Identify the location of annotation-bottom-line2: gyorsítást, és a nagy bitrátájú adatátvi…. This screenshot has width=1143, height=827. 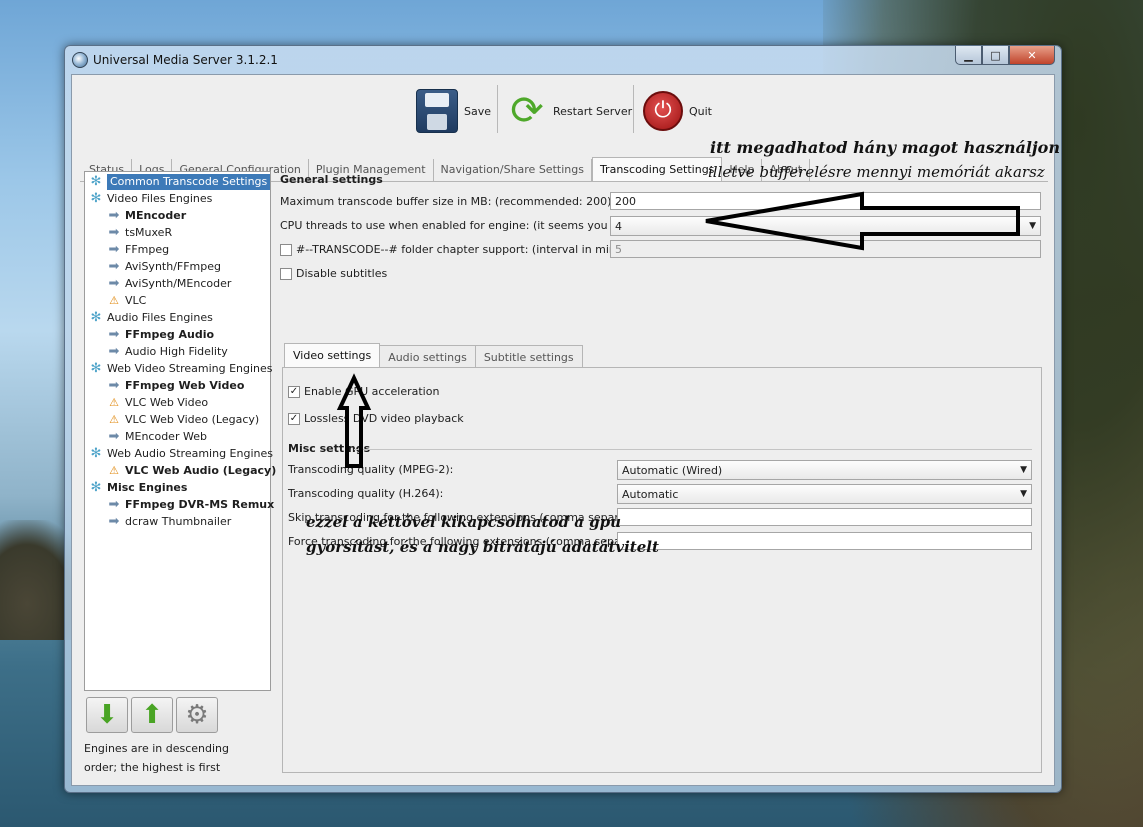
(482, 547).